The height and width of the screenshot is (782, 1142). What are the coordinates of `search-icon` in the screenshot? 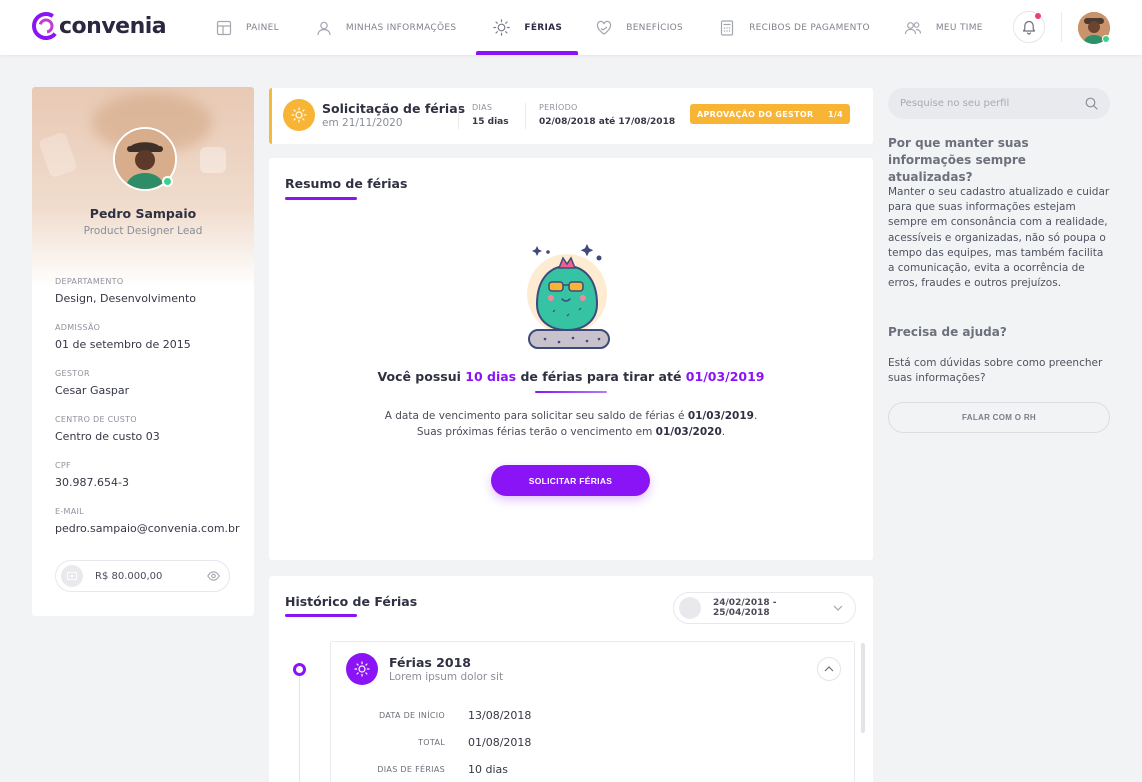 It's located at (1091, 103).